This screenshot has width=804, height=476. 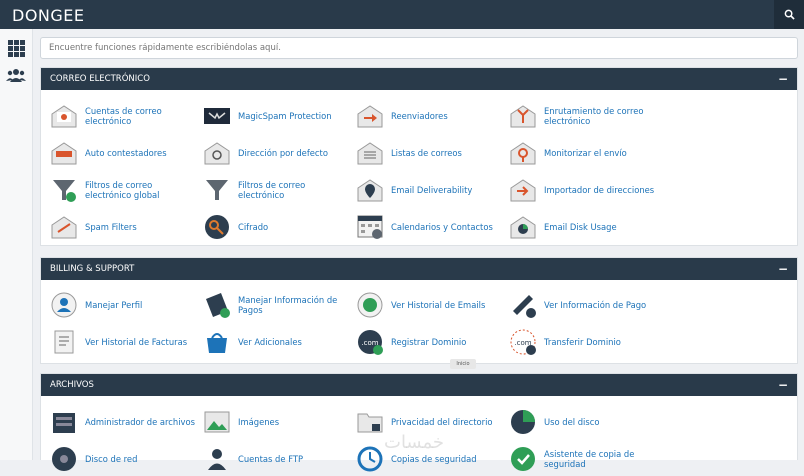 What do you see at coordinates (217, 116) in the screenshot?
I see `magicspam-icon` at bounding box center [217, 116].